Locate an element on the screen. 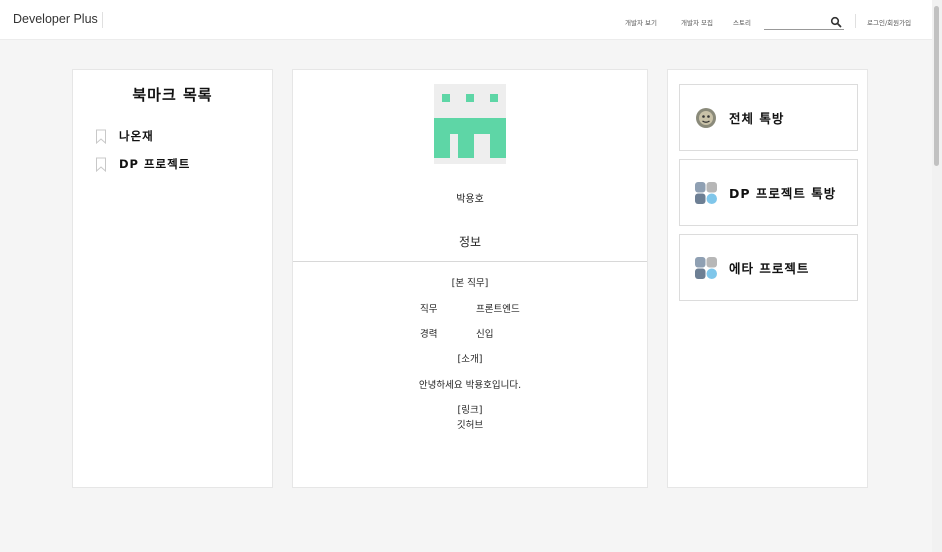  bookmark-item: 나온재 is located at coordinates (124, 136).